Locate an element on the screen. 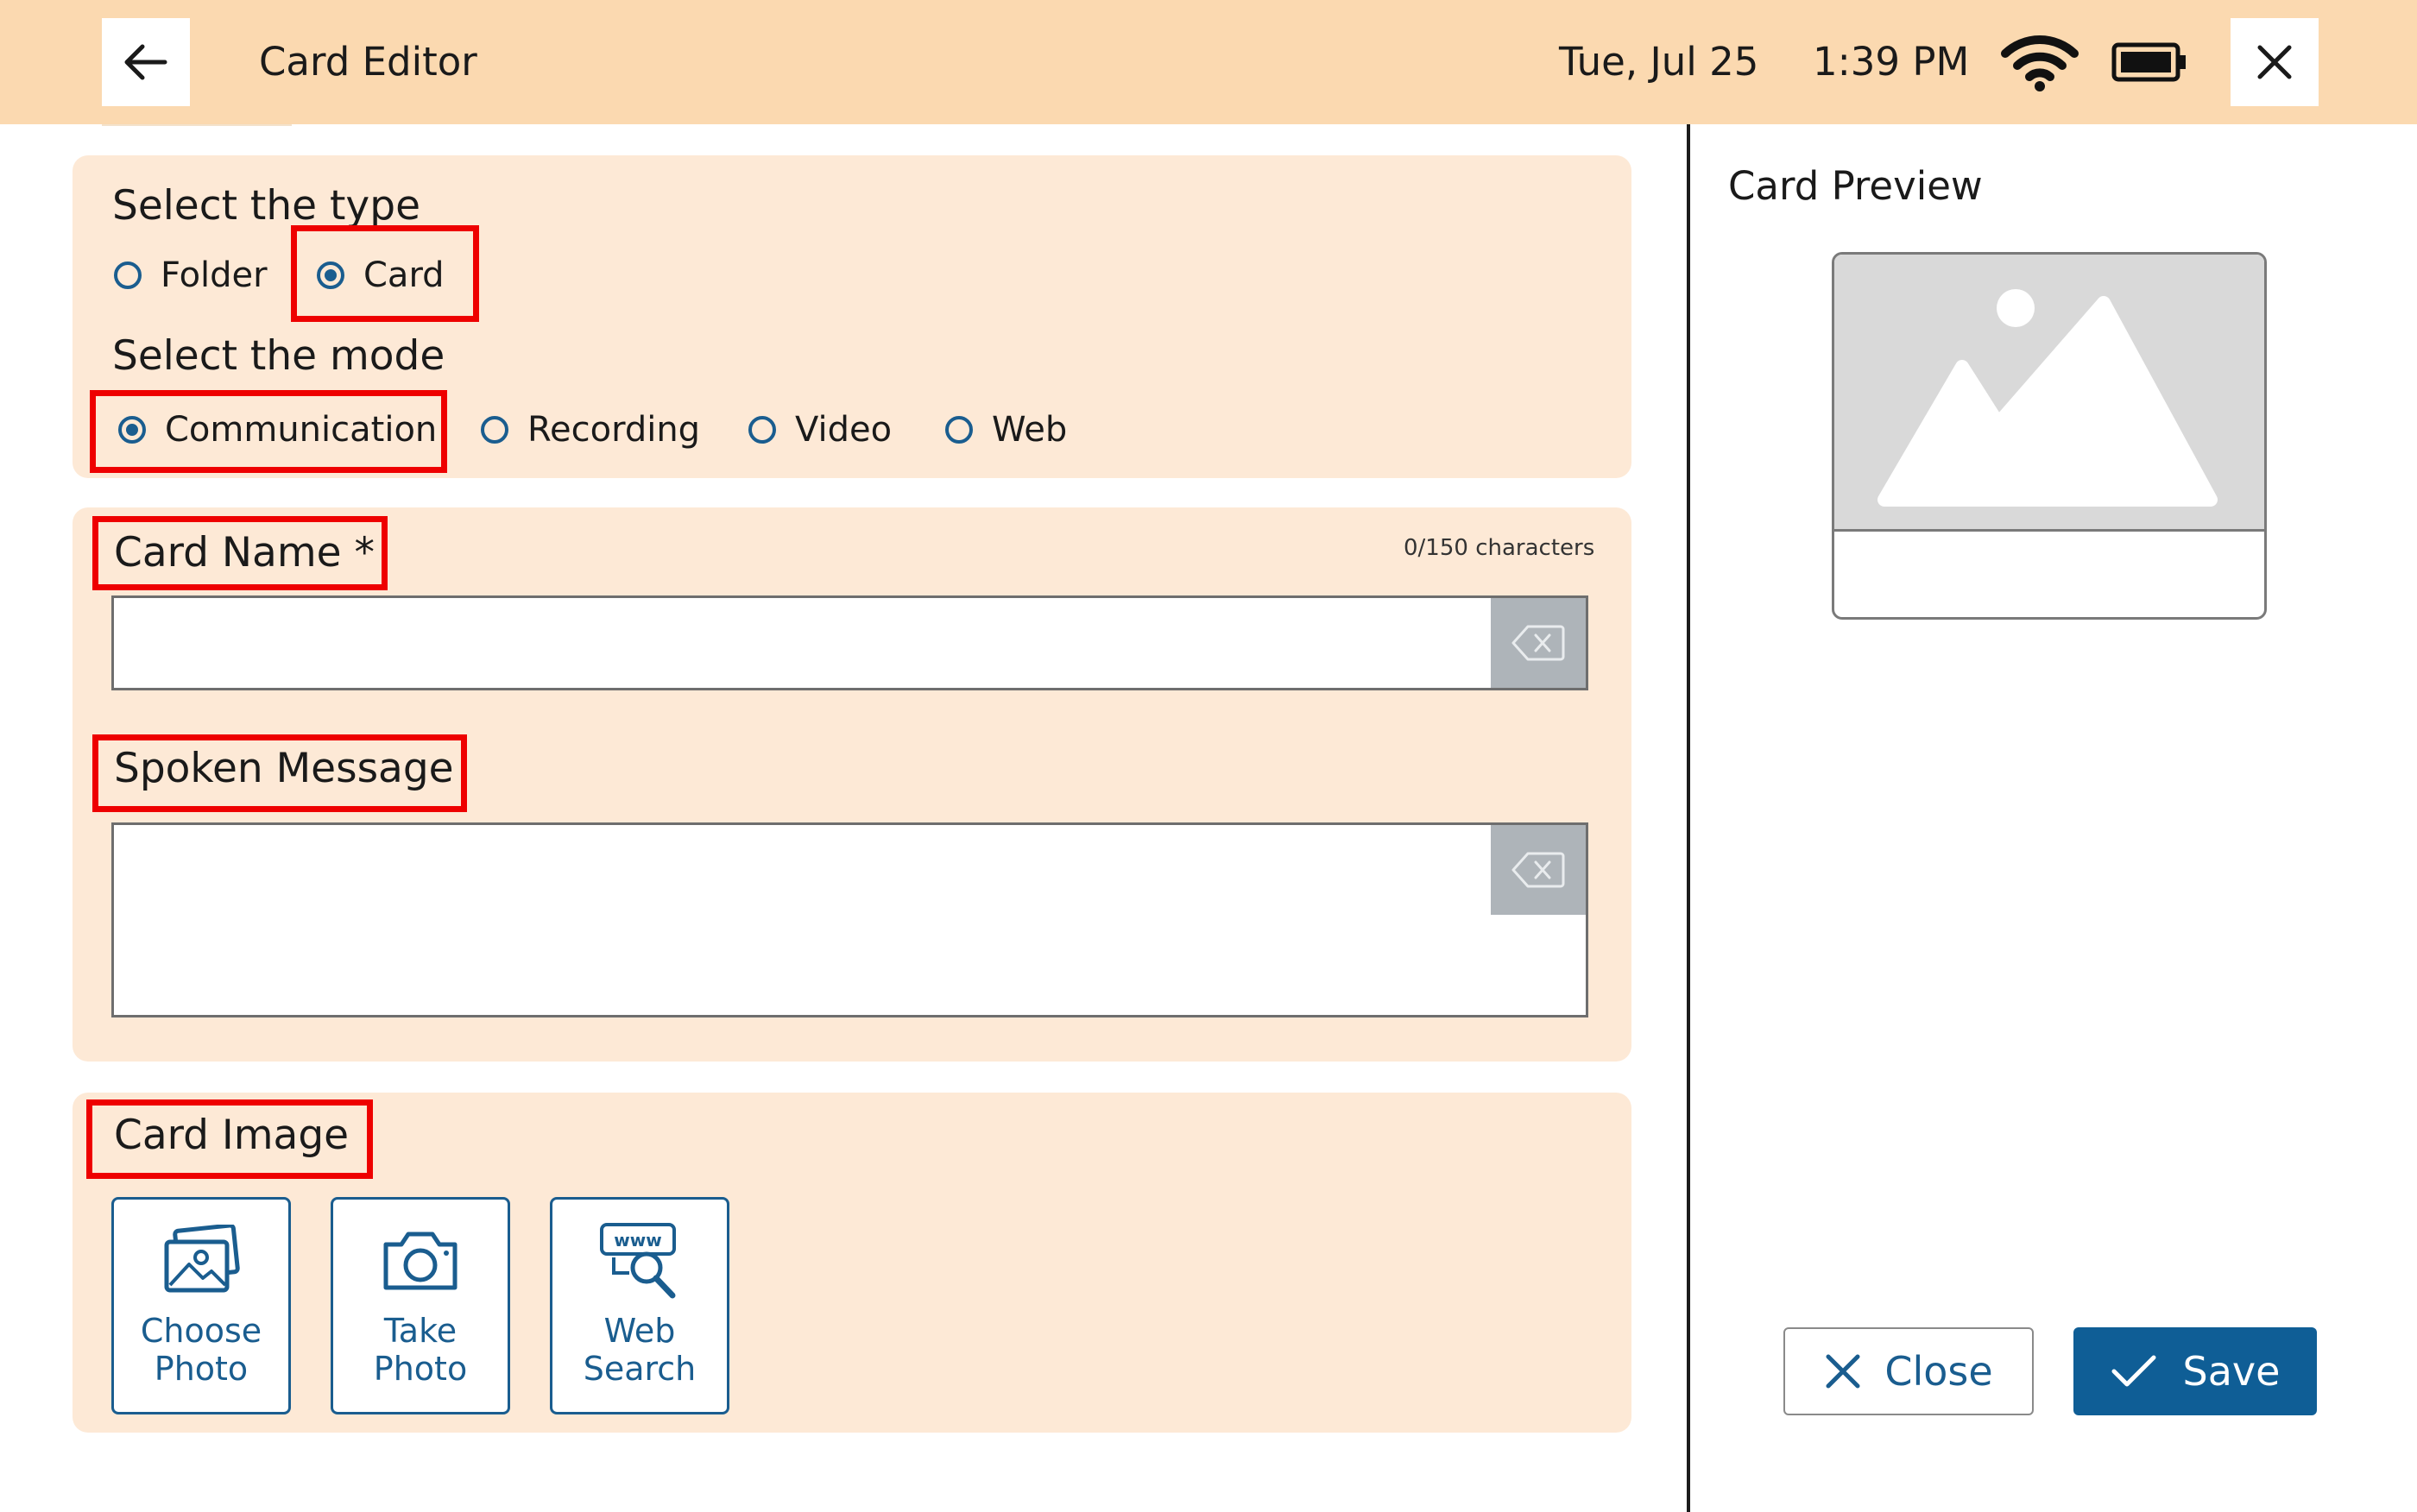  clear-card-name-button is located at coordinates (1538, 643).